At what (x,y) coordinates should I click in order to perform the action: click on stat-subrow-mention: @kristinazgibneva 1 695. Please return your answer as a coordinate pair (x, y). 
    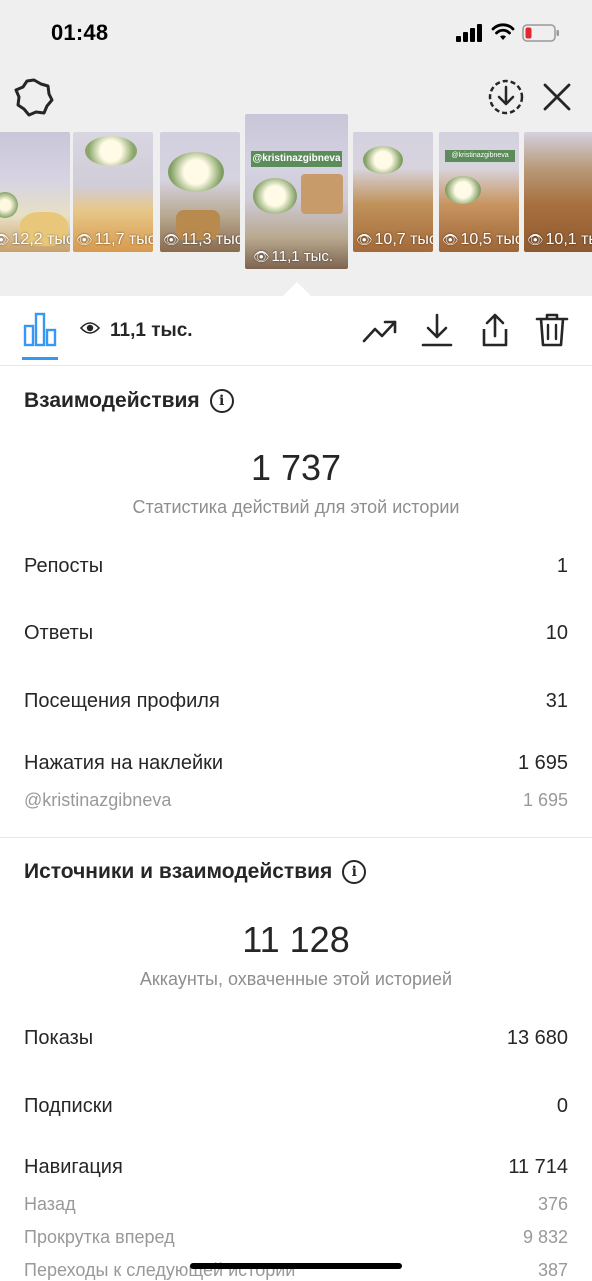
    Looking at the image, I should click on (296, 800).